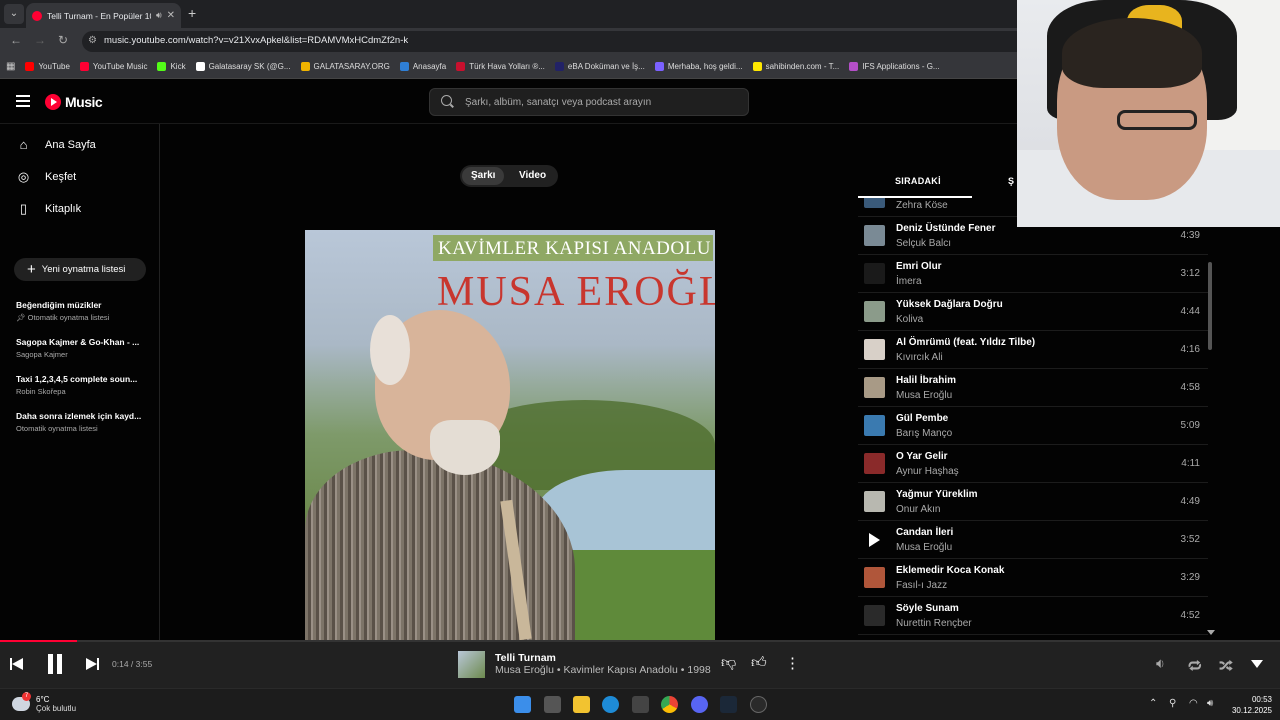 The height and width of the screenshot is (720, 1280). What do you see at coordinates (1033, 426) in the screenshot?
I see `queue-item: Gül Pembe Barış Manço 5:09` at bounding box center [1033, 426].